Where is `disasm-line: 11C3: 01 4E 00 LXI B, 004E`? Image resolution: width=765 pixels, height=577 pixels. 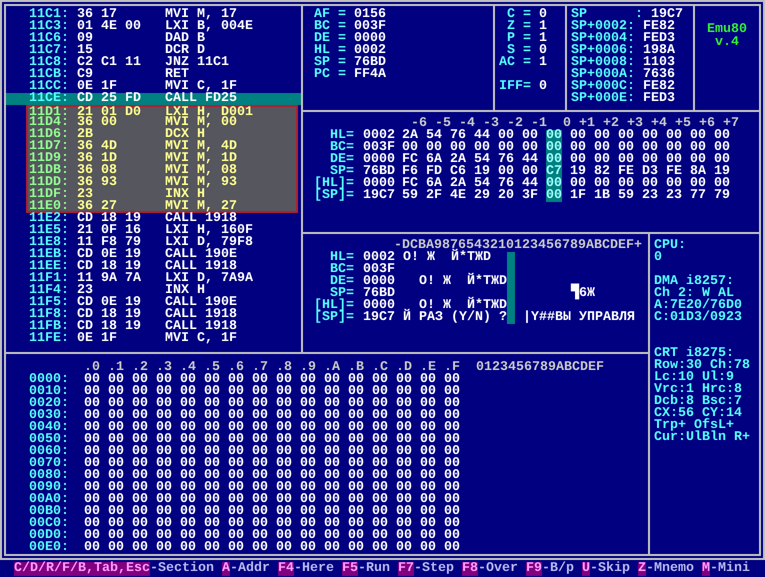
disasm-line: 11C3: 01 4E 00 LXI B, 004E is located at coordinates (153, 27).